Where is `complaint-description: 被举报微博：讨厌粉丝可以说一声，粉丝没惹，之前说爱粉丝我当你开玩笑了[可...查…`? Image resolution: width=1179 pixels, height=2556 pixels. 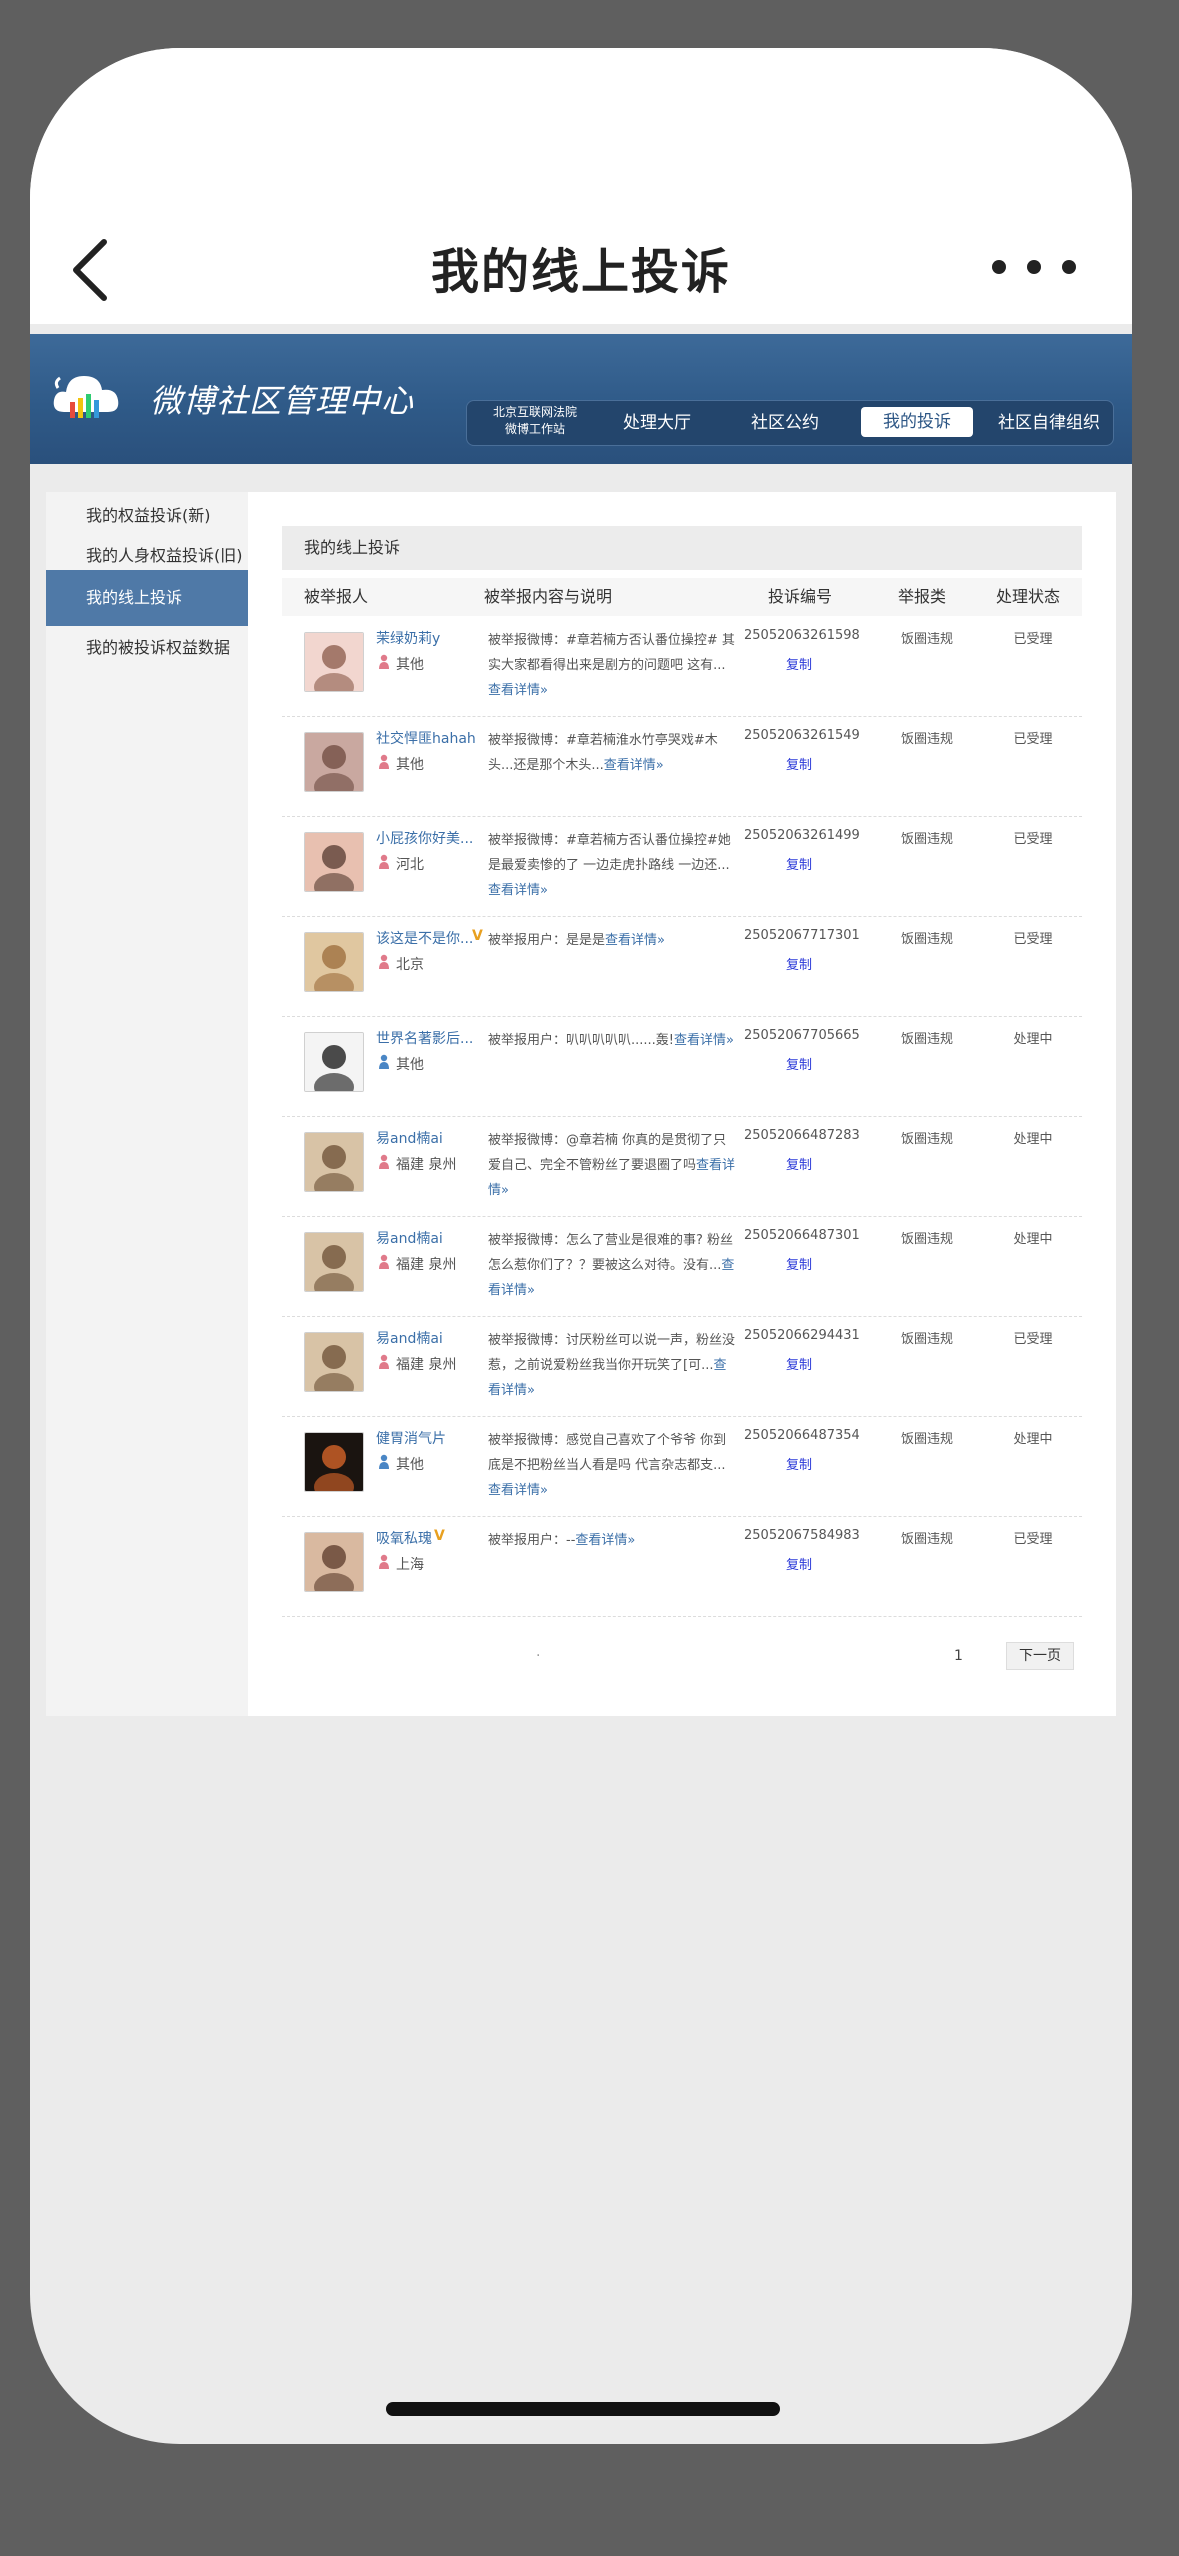 complaint-description: 被举报微博：讨厌粉丝可以说一声，粉丝没惹，之前说爱粉丝我当你开玩笑了[可...查… is located at coordinates (613, 1365).